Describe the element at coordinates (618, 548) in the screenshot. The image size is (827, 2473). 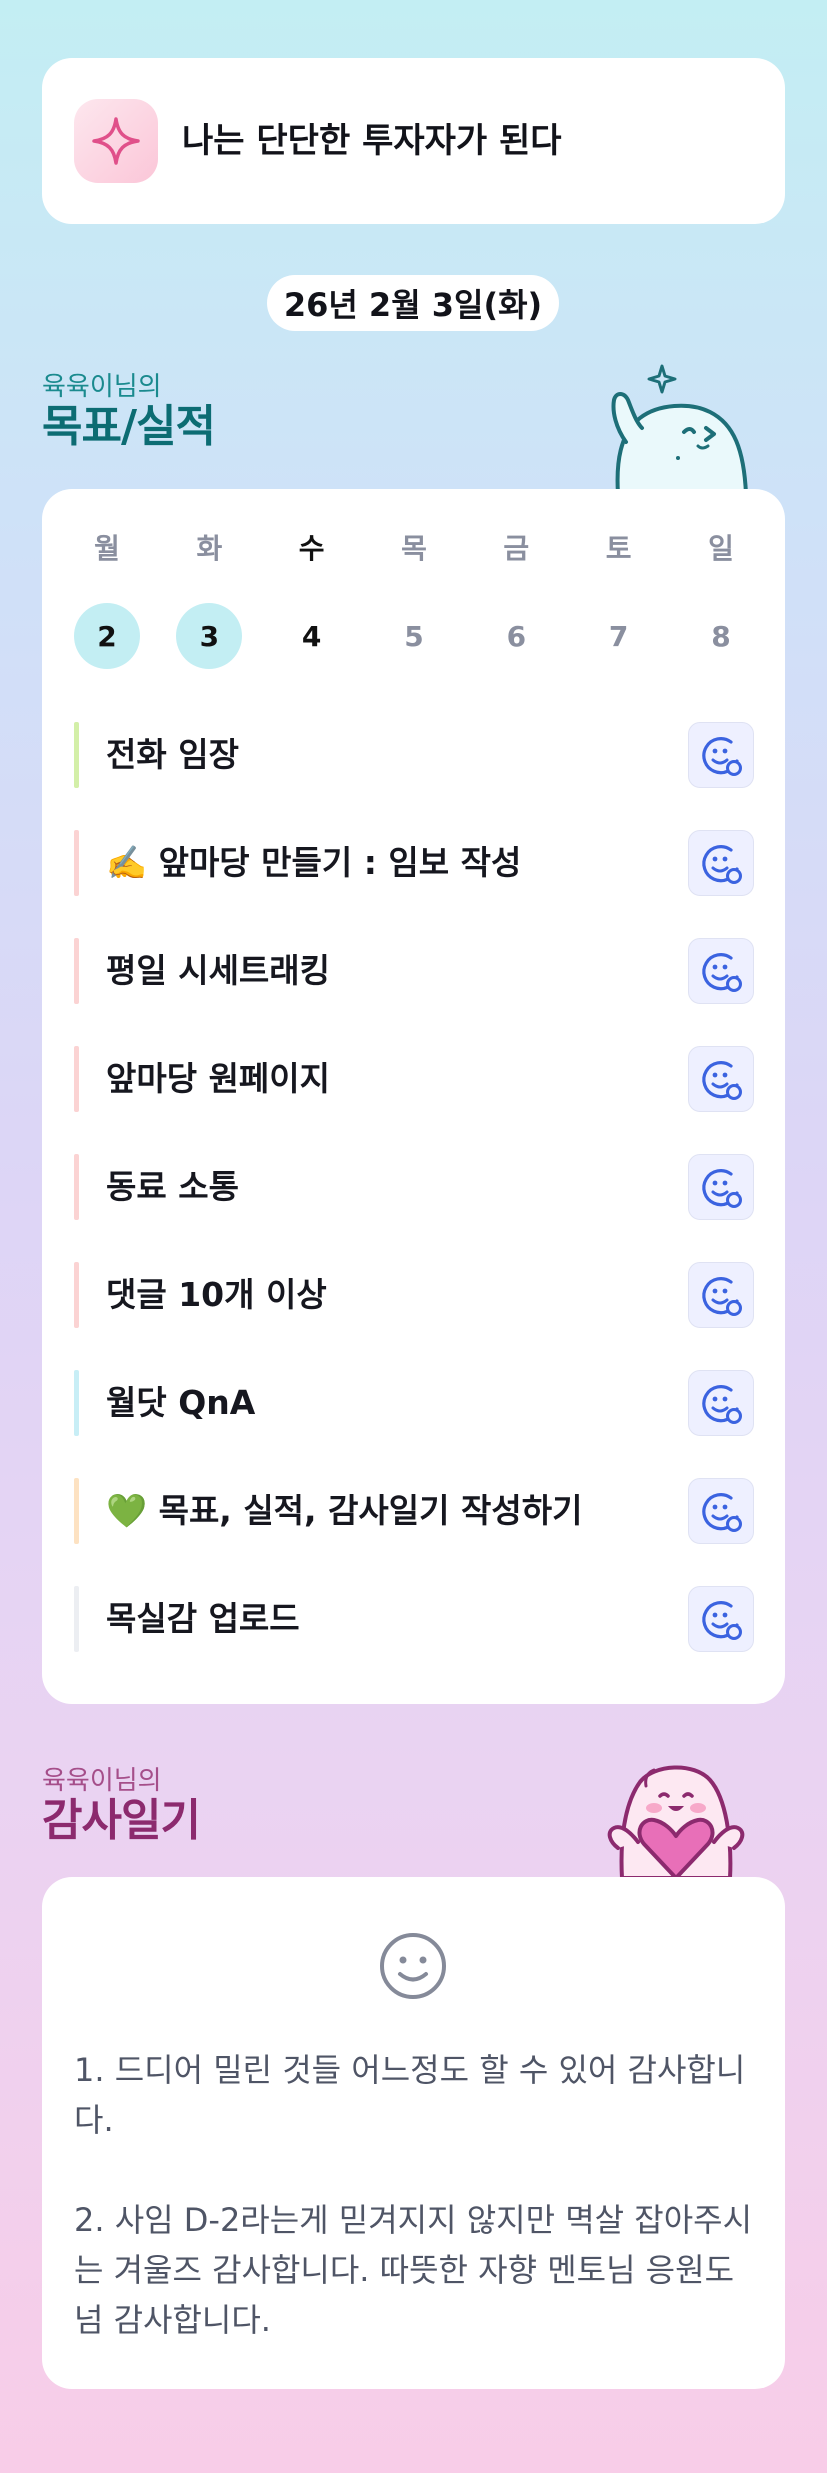
I see `weekday-label: 토` at that location.